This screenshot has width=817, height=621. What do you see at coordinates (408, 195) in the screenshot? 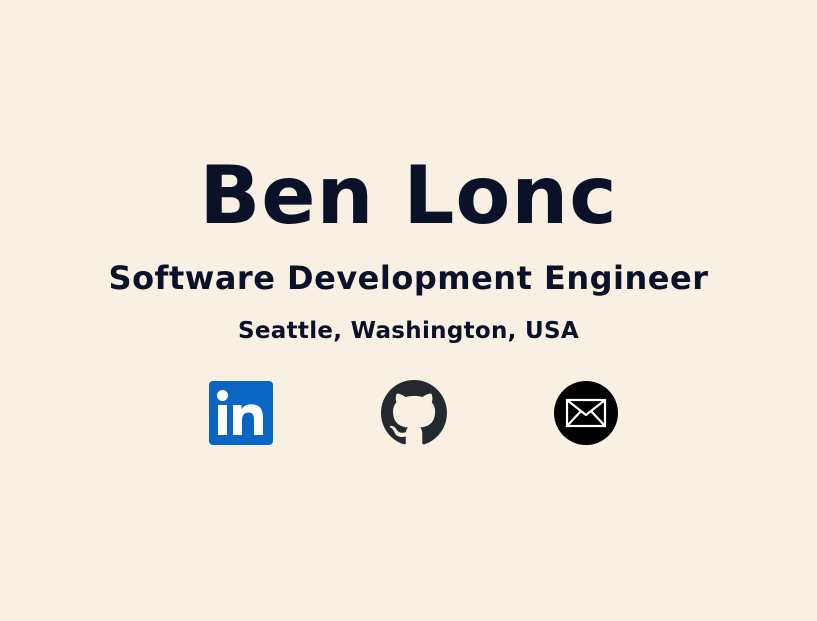
I see `profile-name: Ben Lonc` at bounding box center [408, 195].